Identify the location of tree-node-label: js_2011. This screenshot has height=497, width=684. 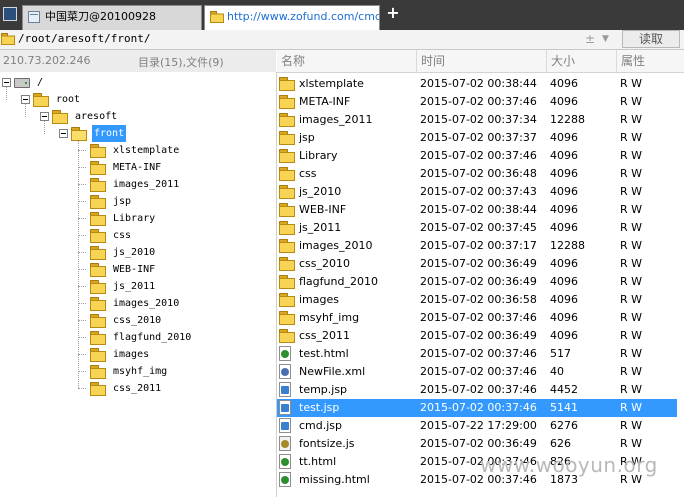
(134, 286).